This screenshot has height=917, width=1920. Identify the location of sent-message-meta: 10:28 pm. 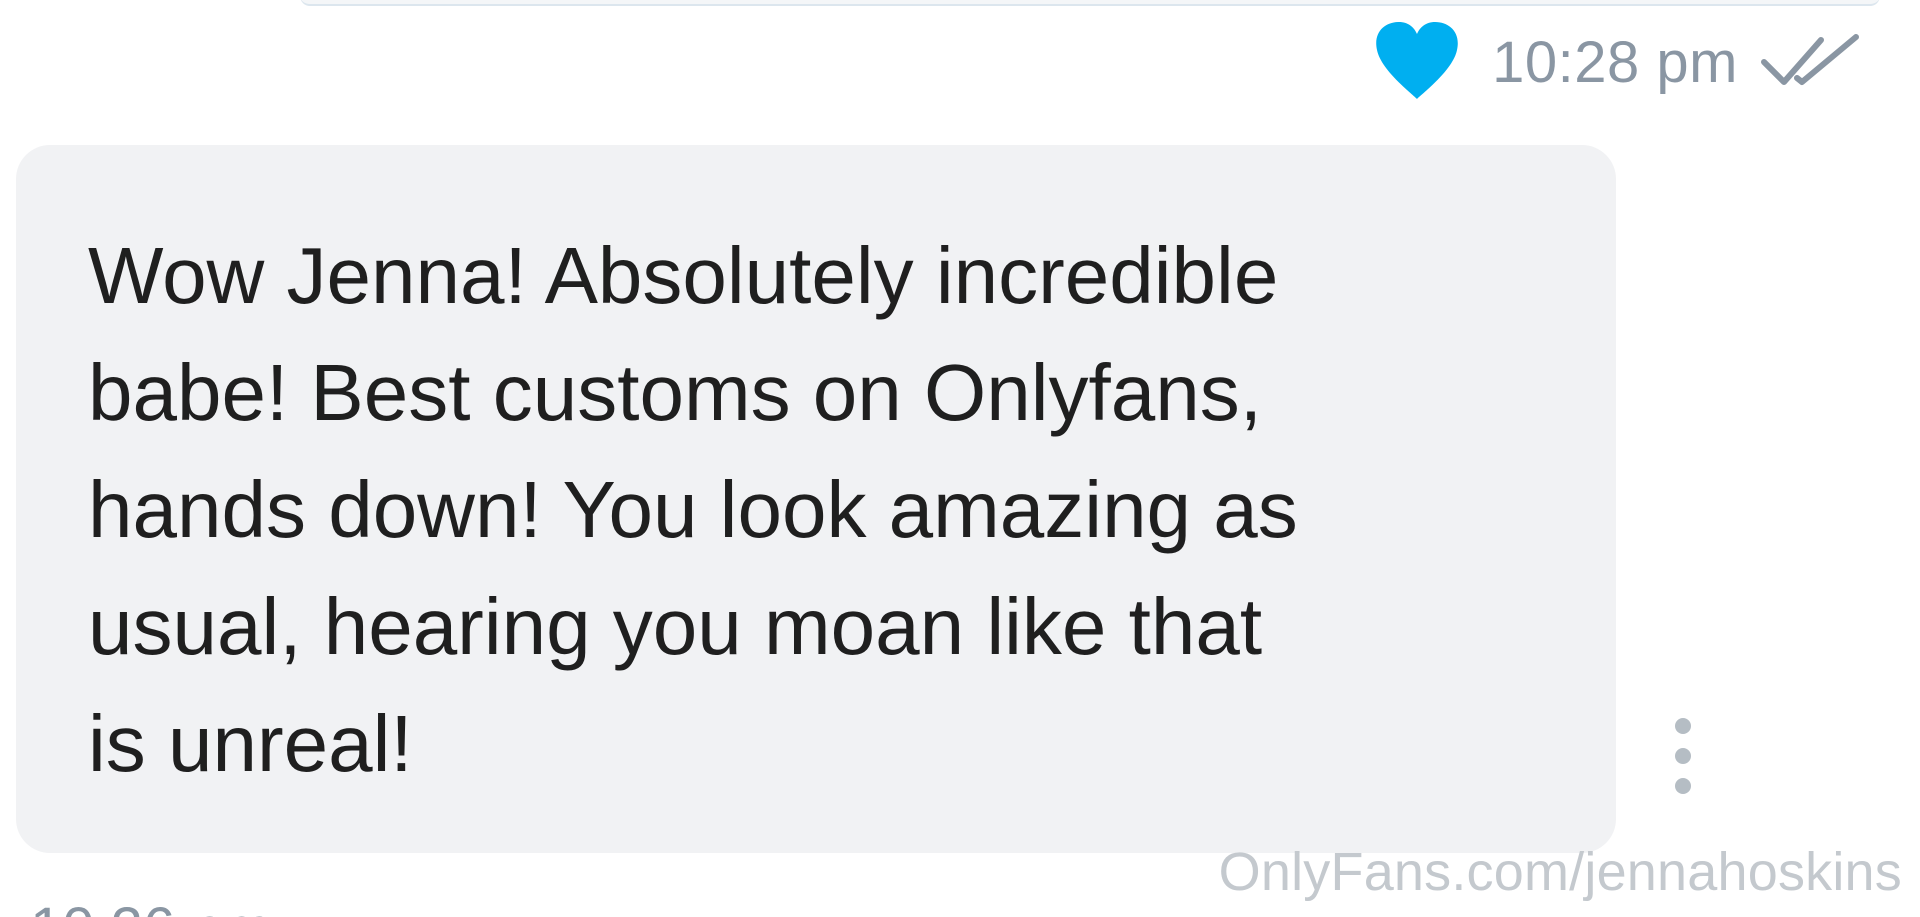
(1617, 61).